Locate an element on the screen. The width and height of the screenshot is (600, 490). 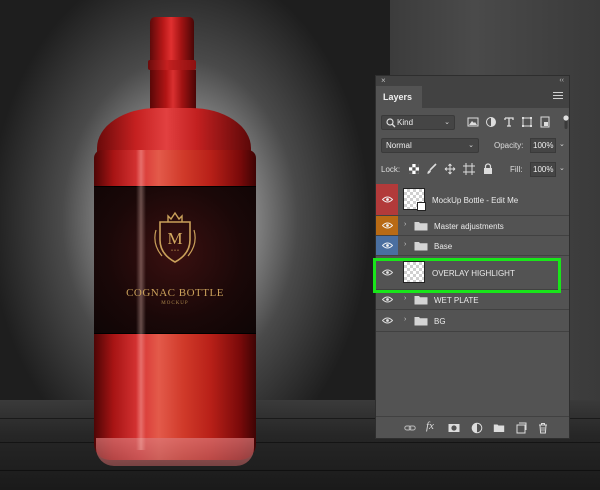
smart-object-badge-icon is located at coordinates (421, 206).